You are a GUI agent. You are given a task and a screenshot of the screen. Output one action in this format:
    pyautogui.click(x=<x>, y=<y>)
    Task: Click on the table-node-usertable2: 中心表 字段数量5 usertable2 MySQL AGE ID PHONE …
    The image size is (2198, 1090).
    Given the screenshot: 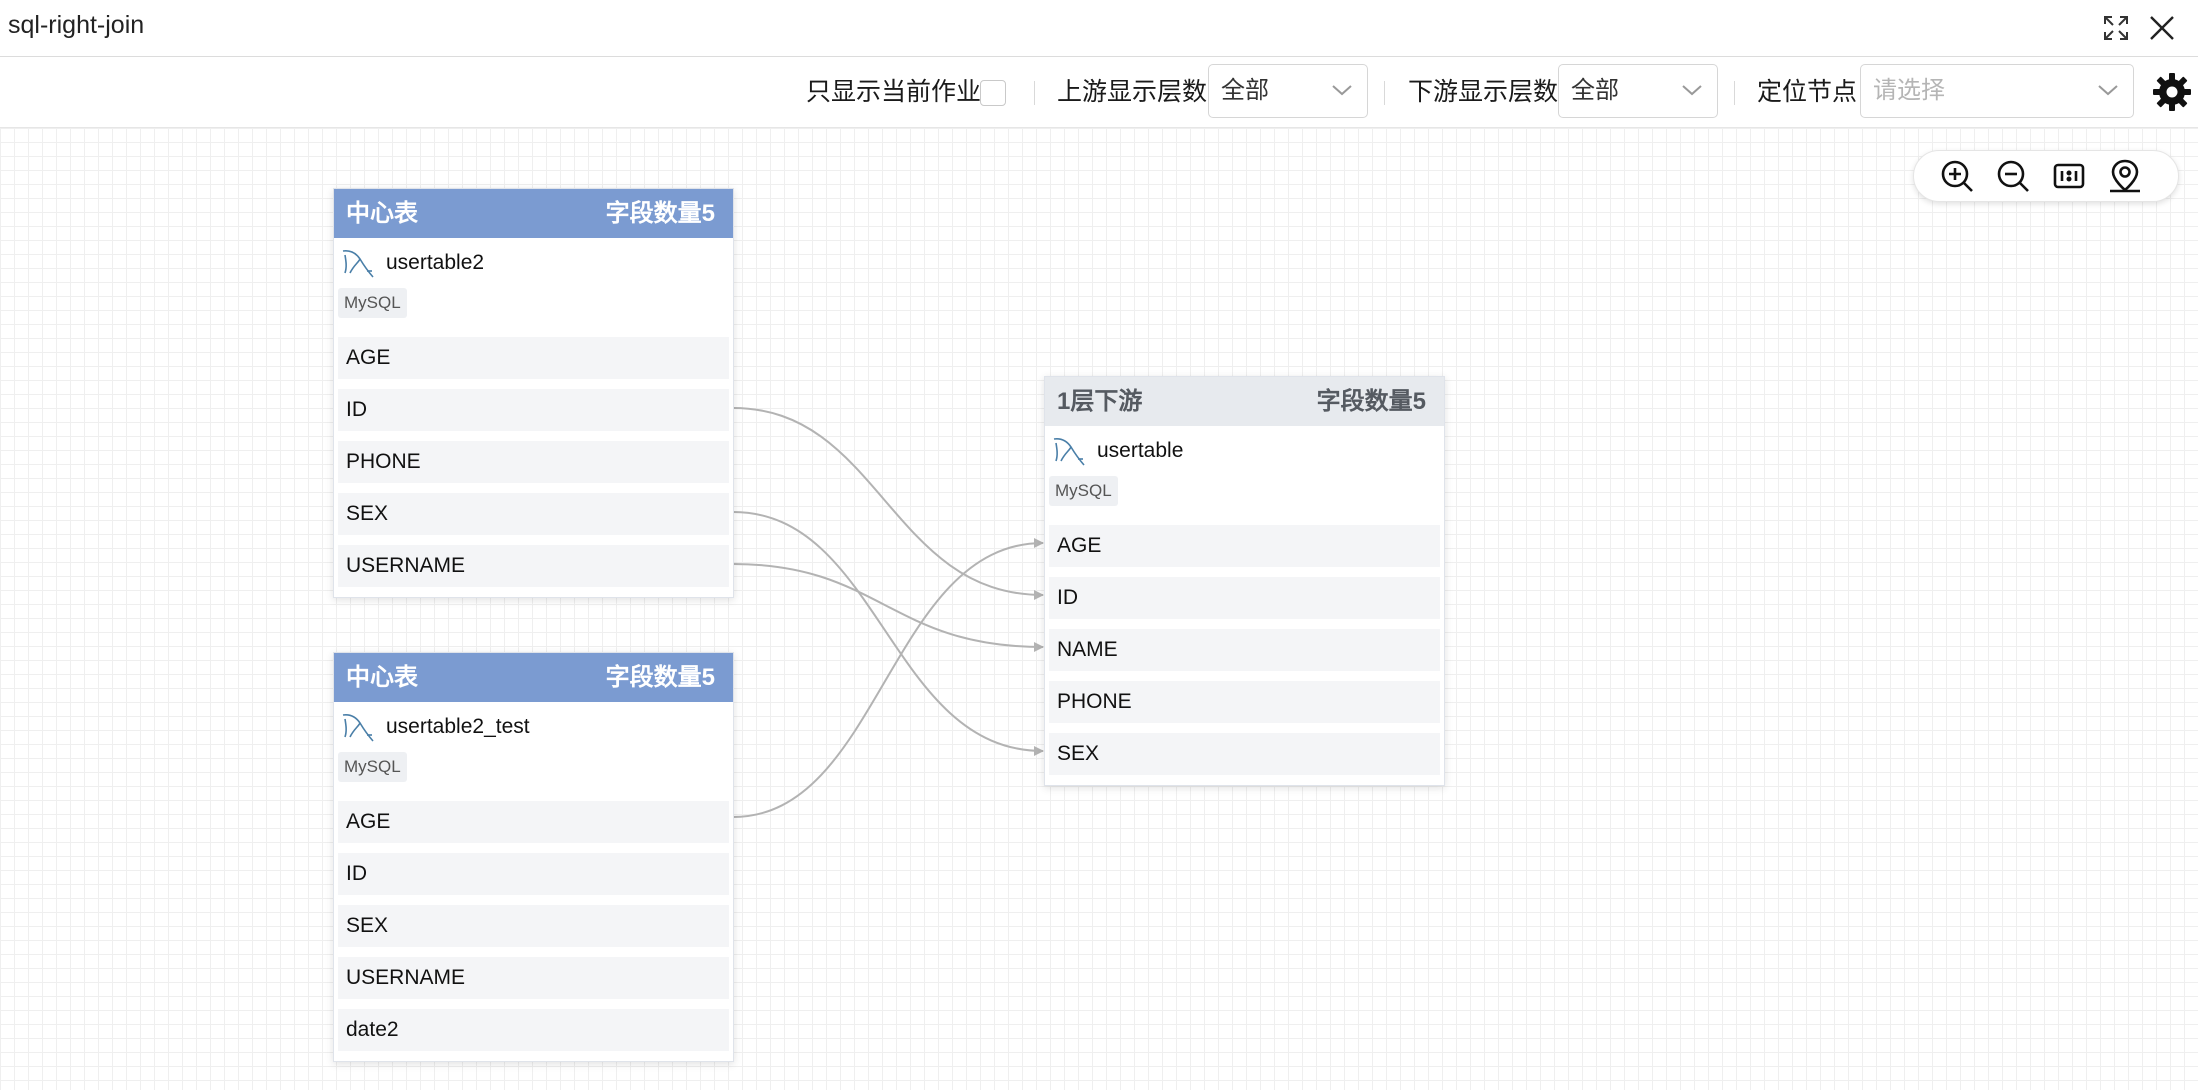 What is the action you would take?
    pyautogui.click(x=533, y=393)
    